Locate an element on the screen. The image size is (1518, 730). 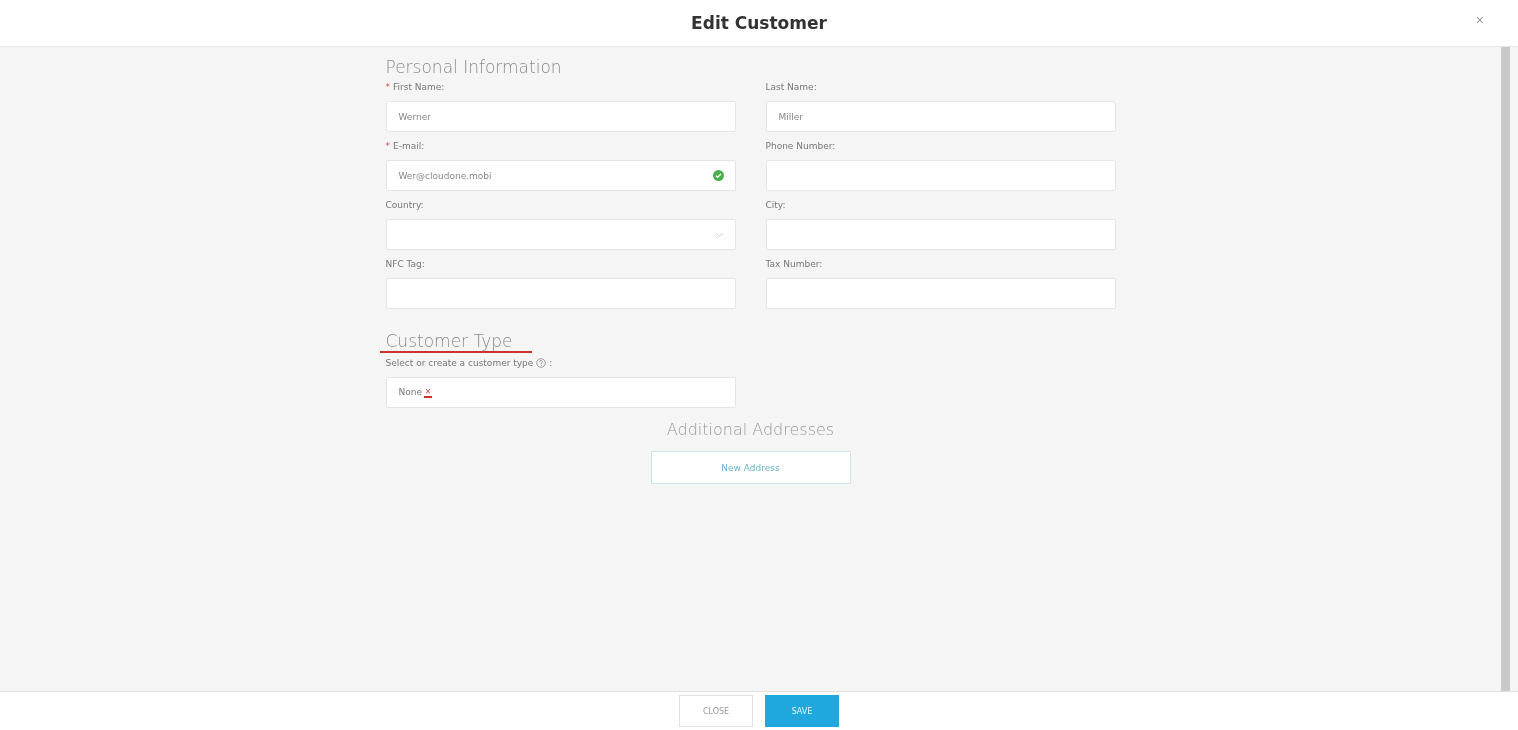
section-heading: Customer Type is located at coordinates (449, 341).